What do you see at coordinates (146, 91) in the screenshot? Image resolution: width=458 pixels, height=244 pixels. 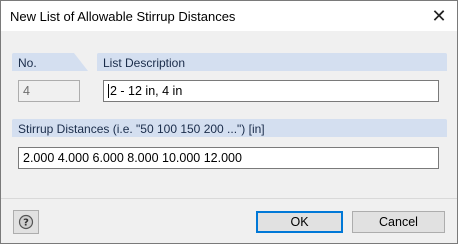 I see `description-value: 2 - 12 in, 4 in` at bounding box center [146, 91].